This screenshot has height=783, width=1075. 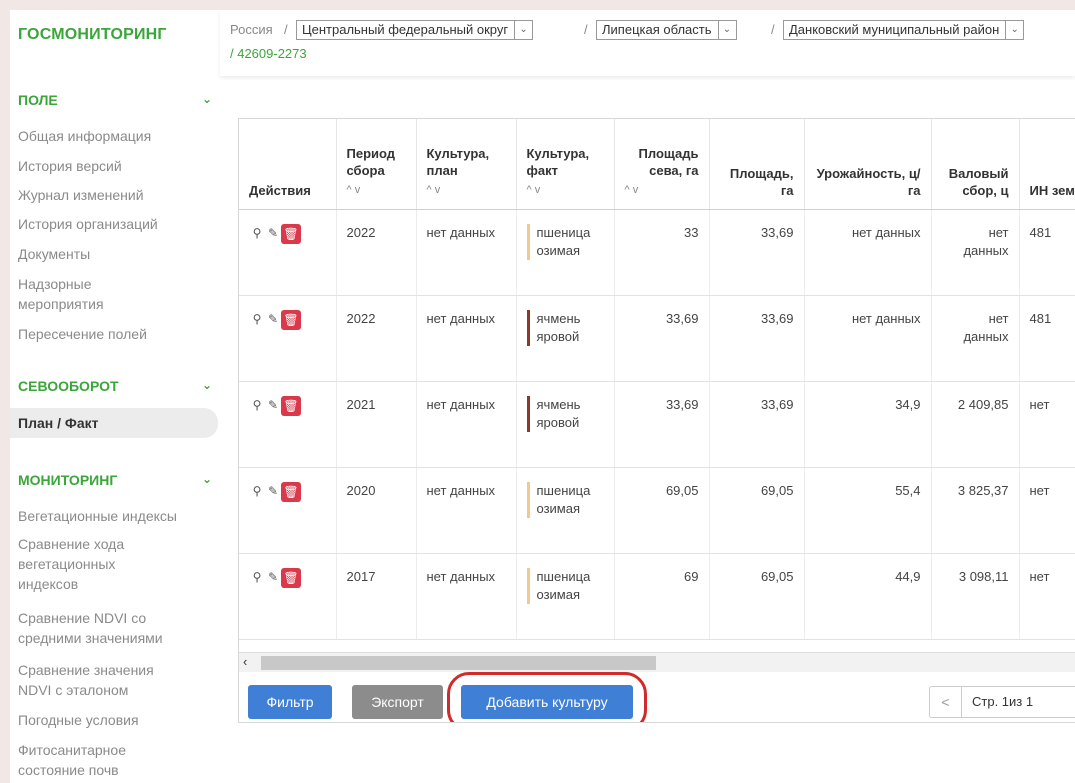 What do you see at coordinates (466, 424) in the screenshot?
I see `crop-plan-cell: нет данных` at bounding box center [466, 424].